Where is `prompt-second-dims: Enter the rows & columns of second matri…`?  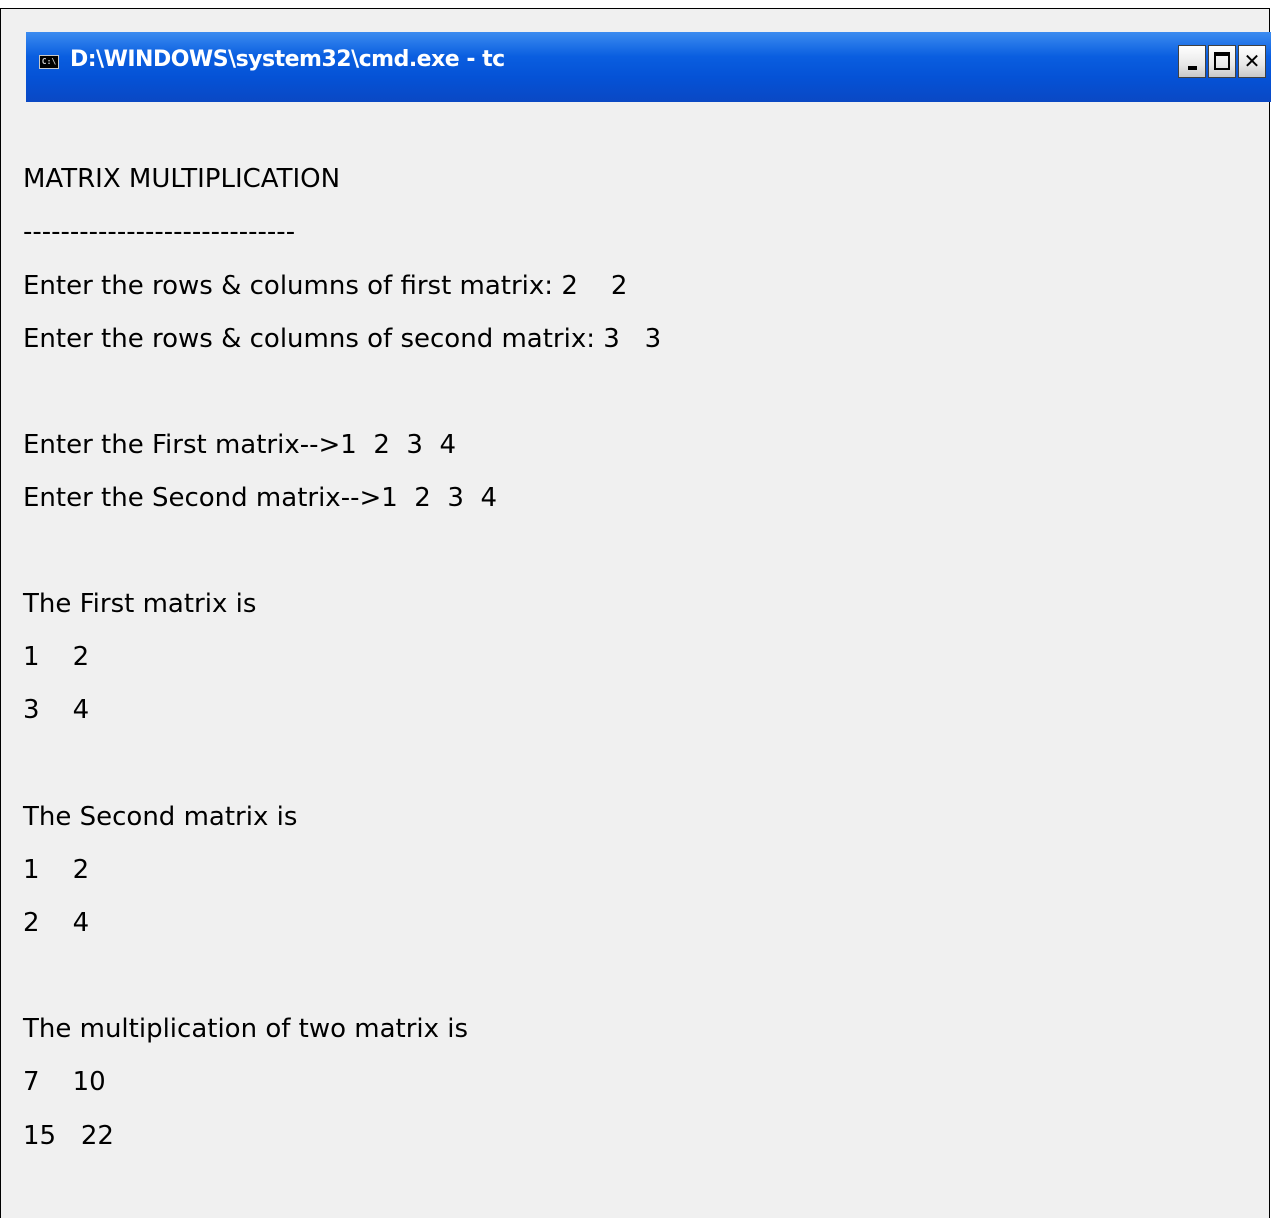 prompt-second-dims: Enter the rows & columns of second matri… is located at coordinates (342, 339).